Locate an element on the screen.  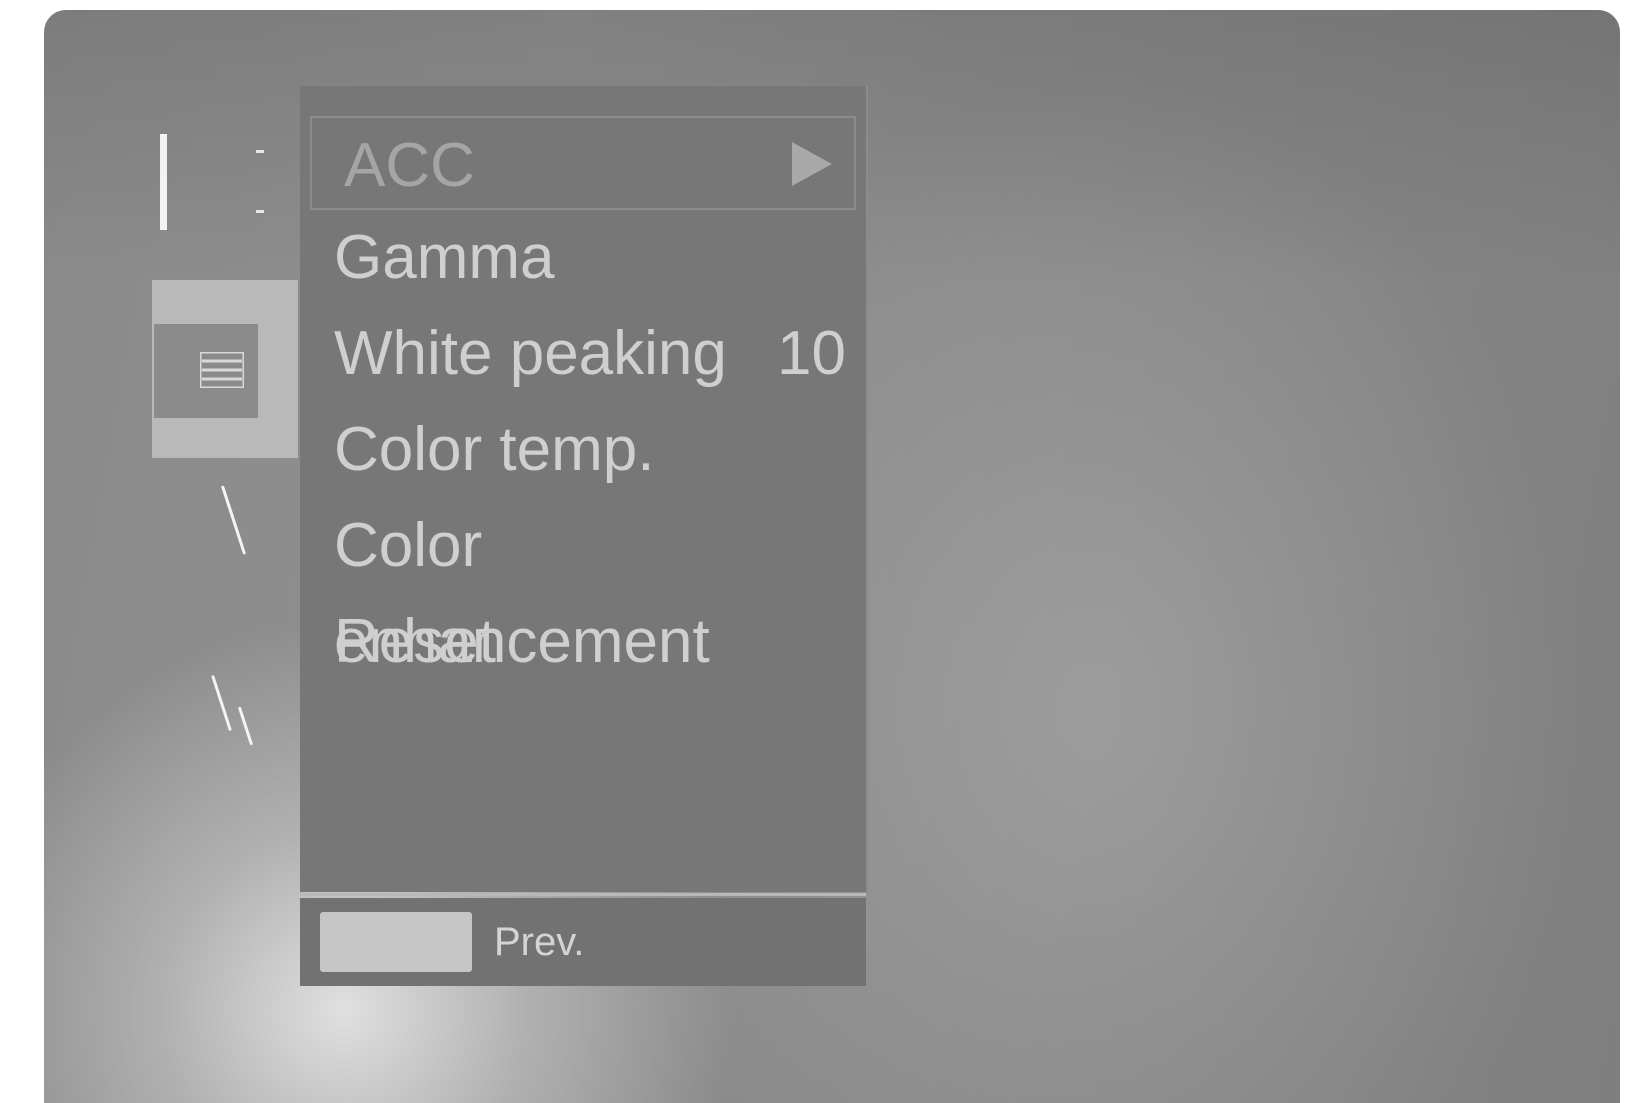
menu-item-label: Reset is located at coordinates (415, 641).